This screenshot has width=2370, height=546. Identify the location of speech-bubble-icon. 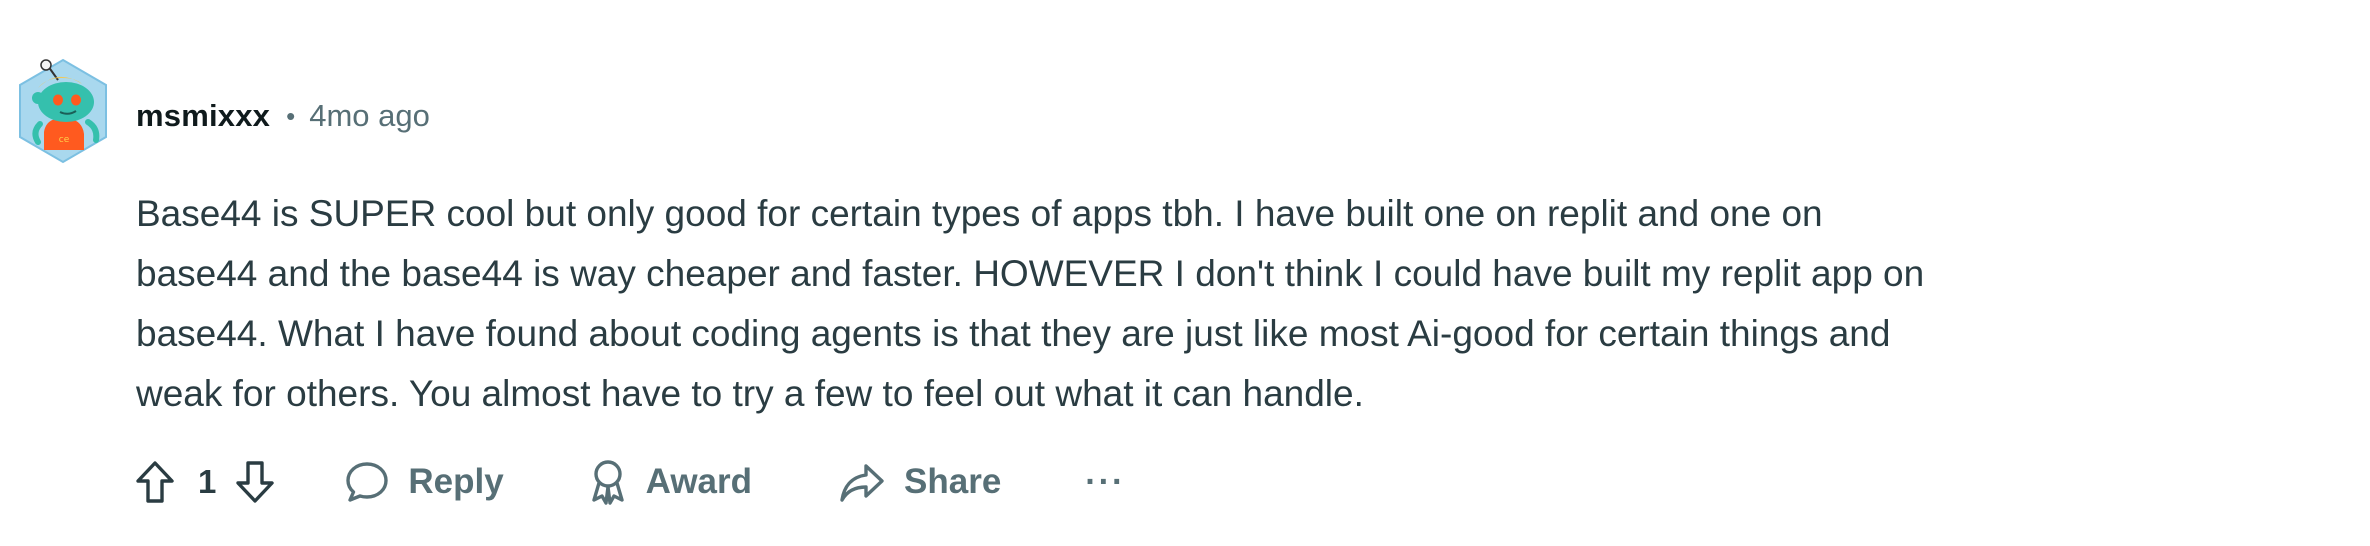
(367, 482).